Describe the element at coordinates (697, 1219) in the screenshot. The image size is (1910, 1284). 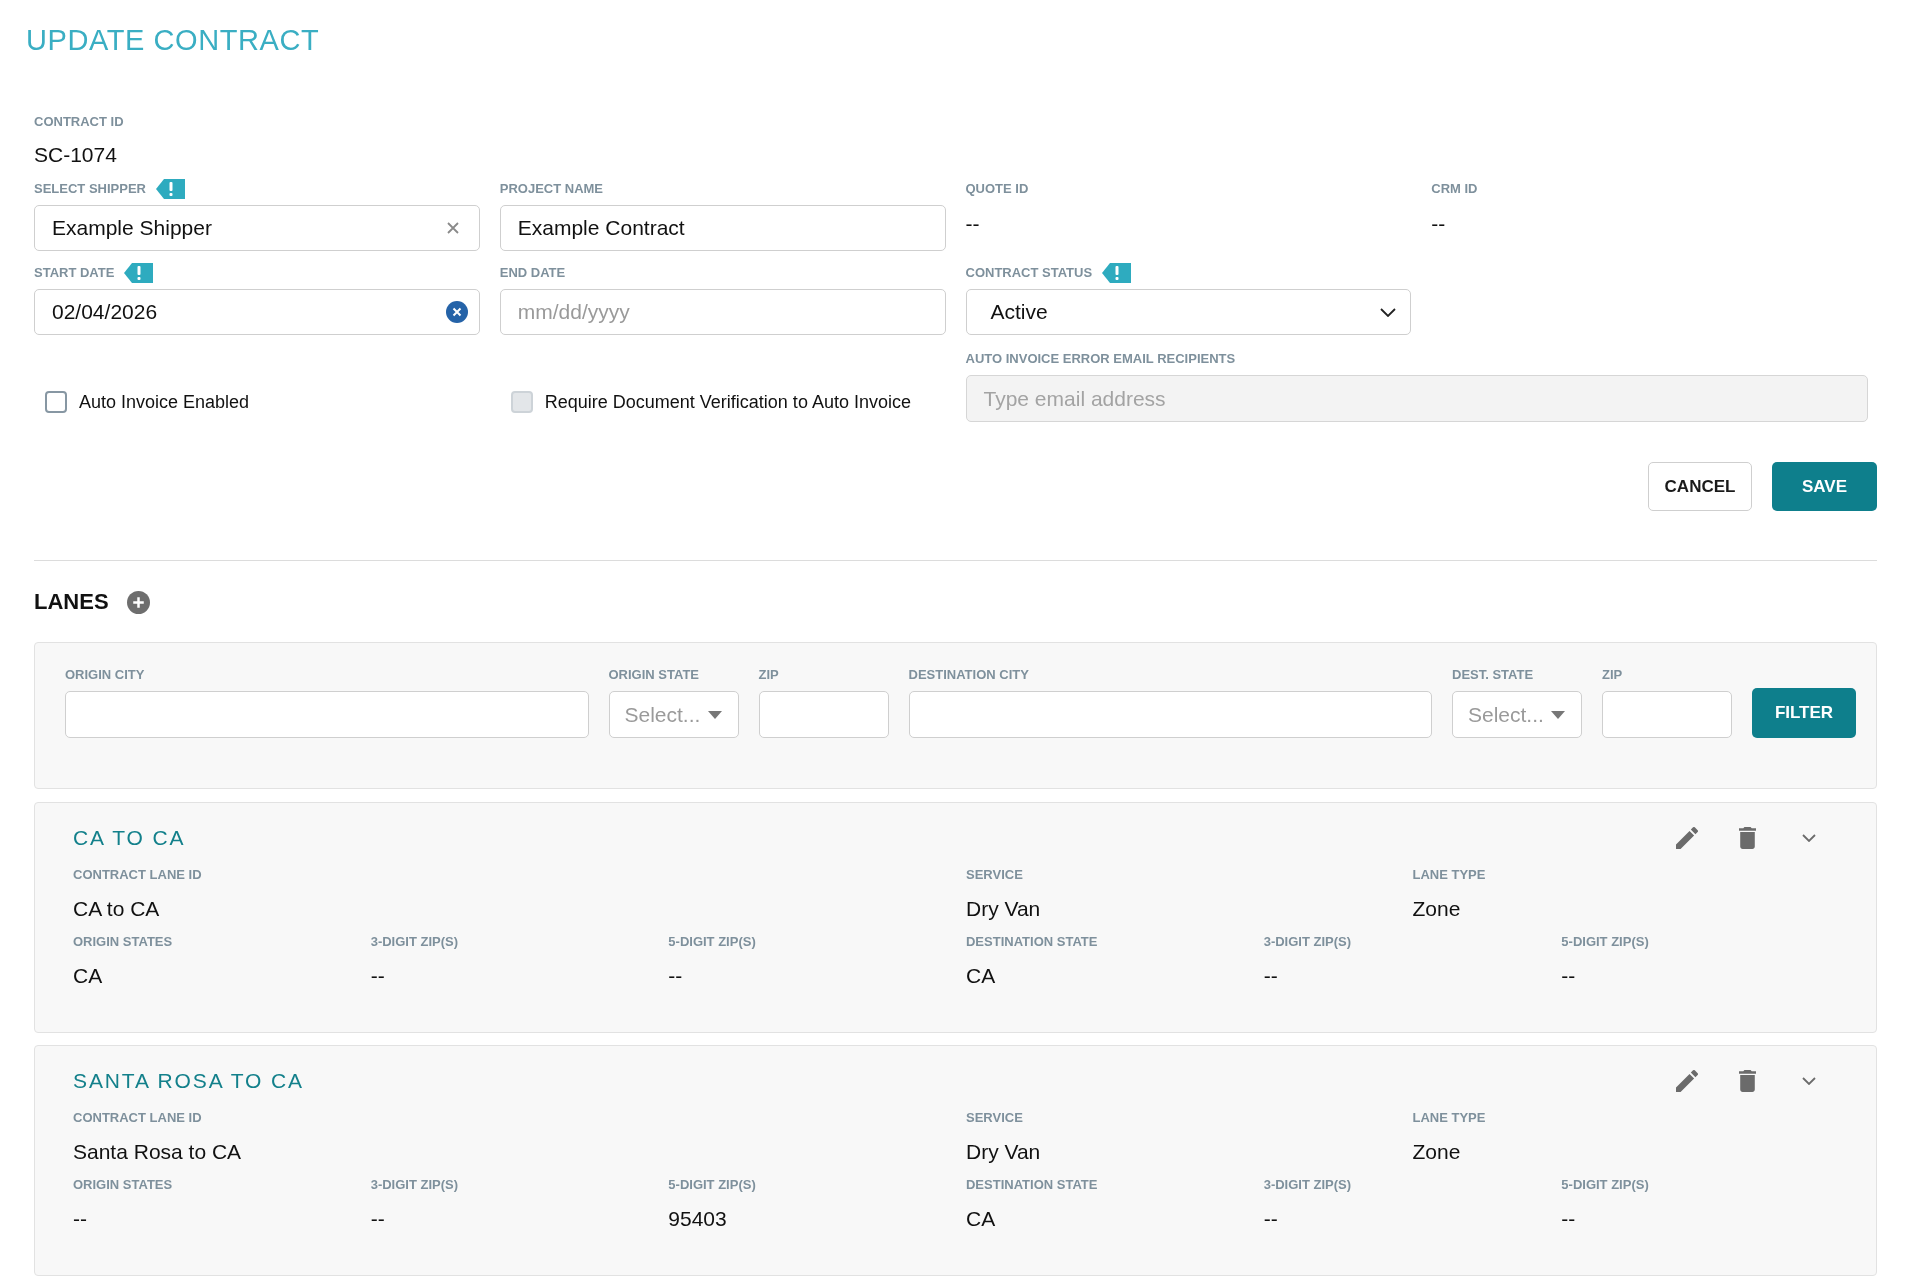
I see `field-value: 95403` at that location.